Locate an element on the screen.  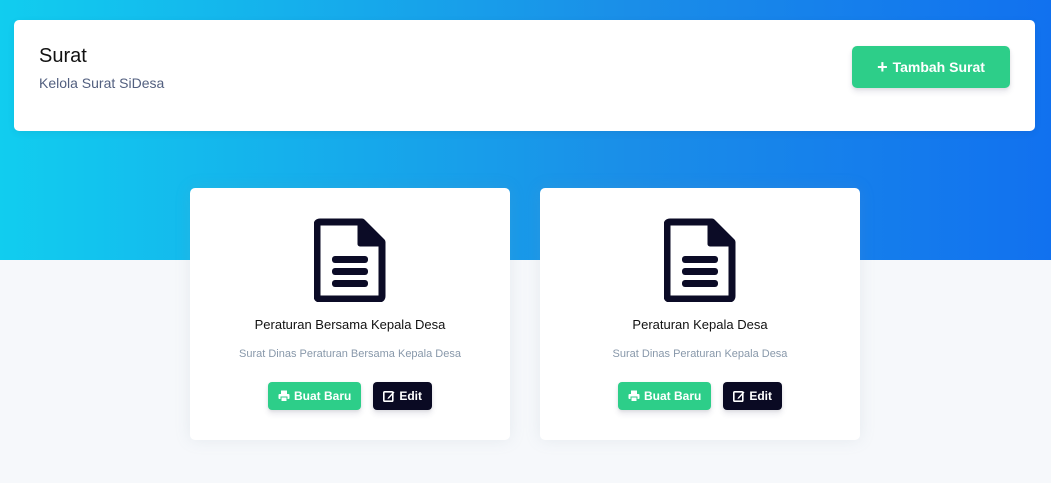
plus-icon: + is located at coordinates (882, 67).